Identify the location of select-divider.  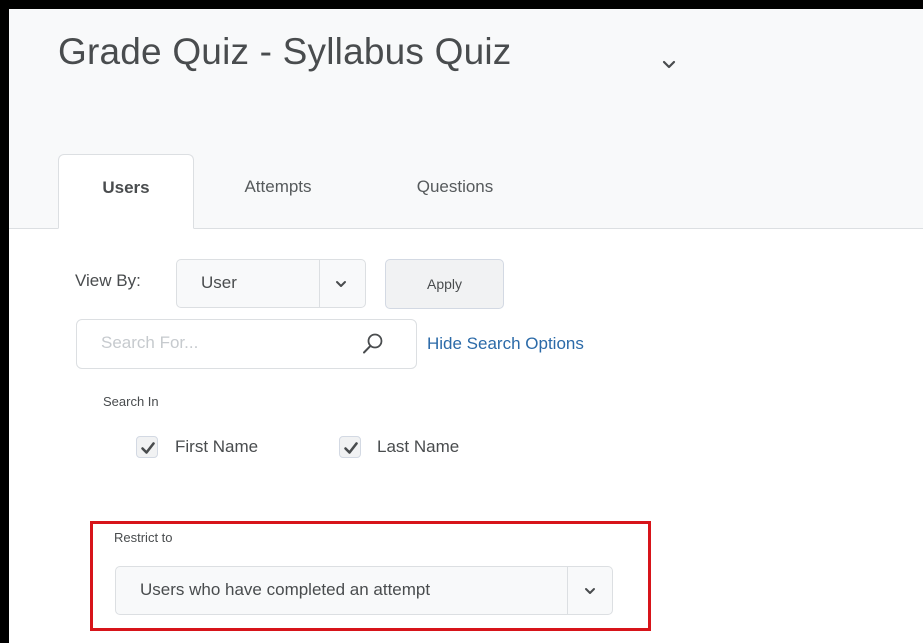
(319, 283).